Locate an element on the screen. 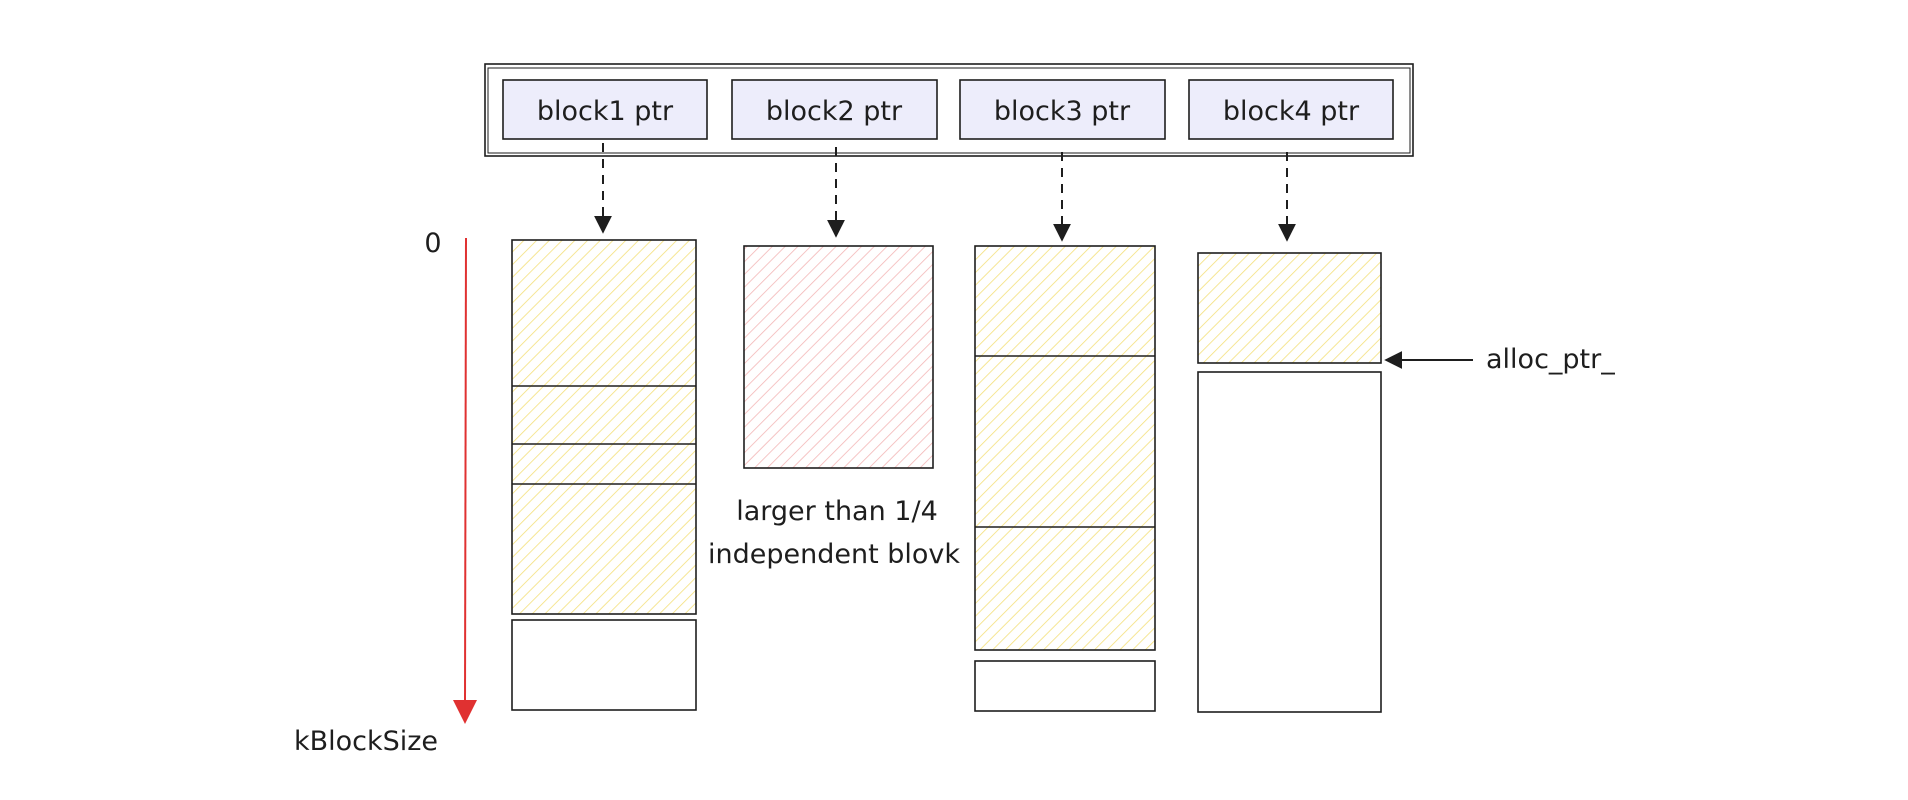  block4-free-region is located at coordinates (1289, 542).